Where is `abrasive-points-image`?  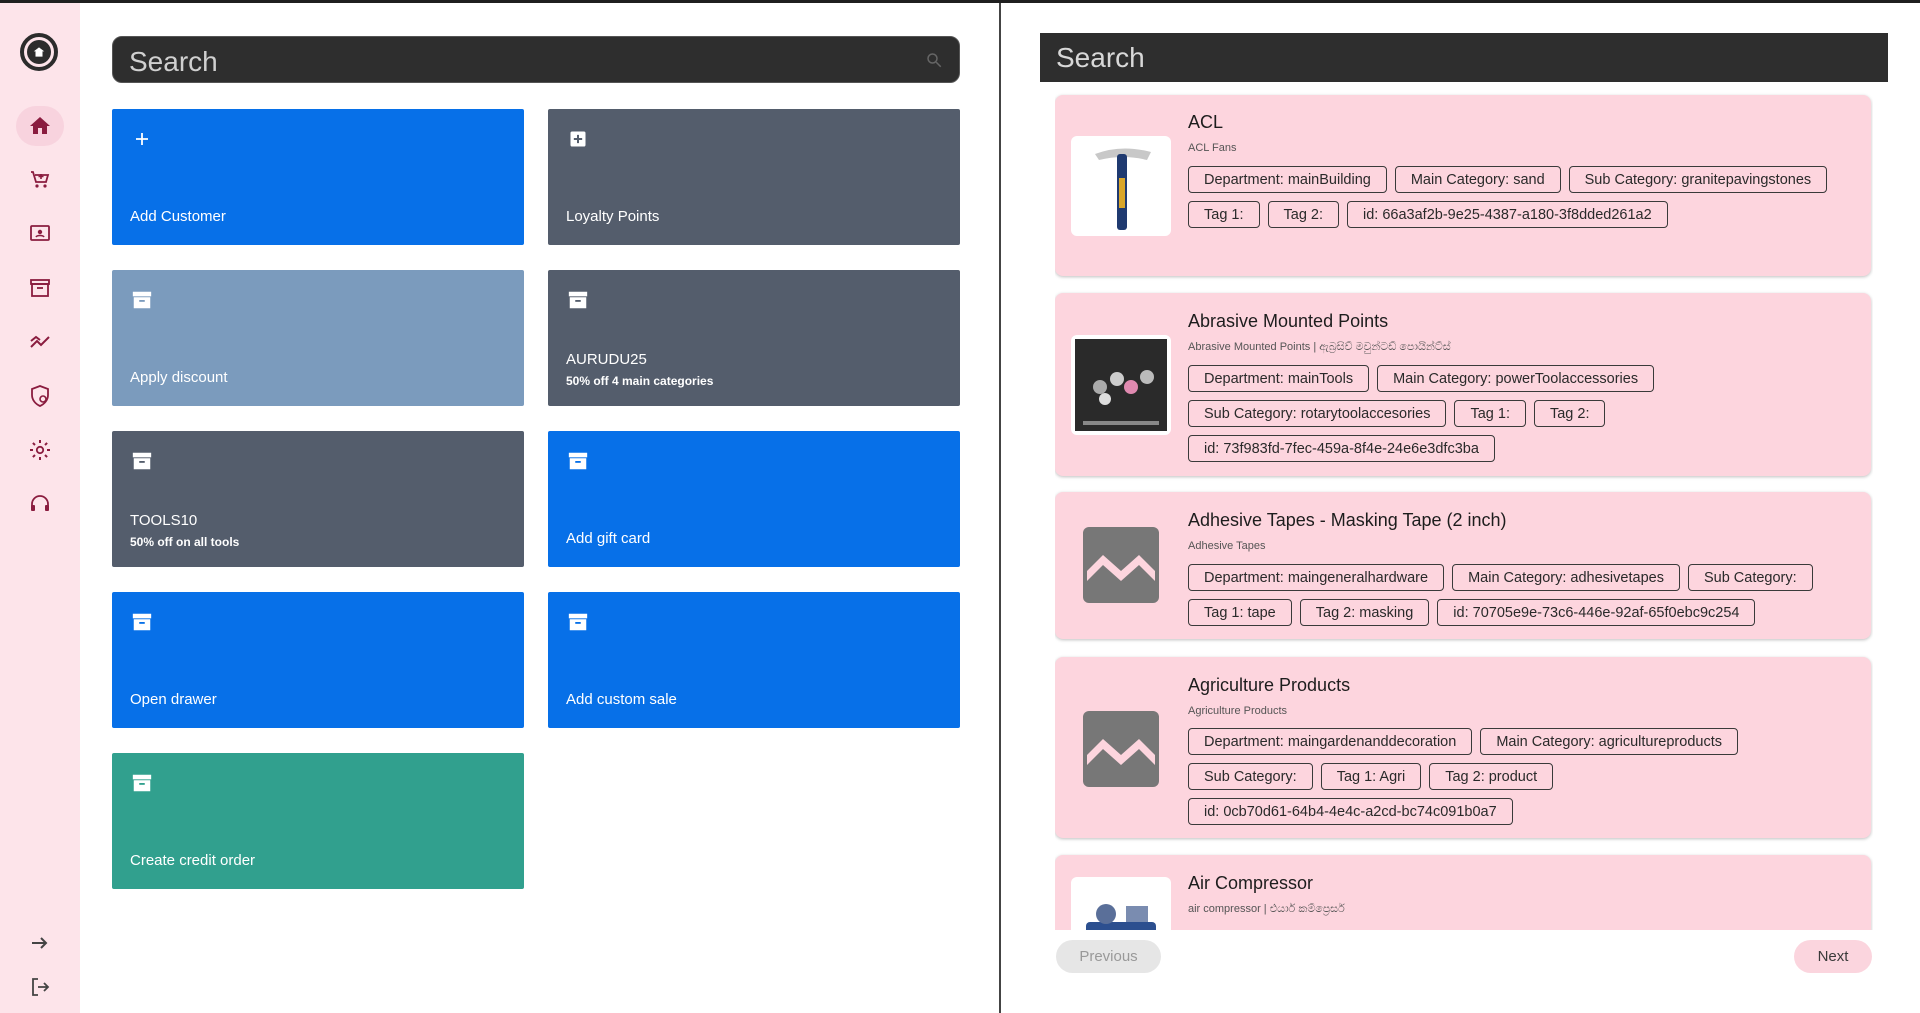
abrasive-points-image is located at coordinates (1121, 385).